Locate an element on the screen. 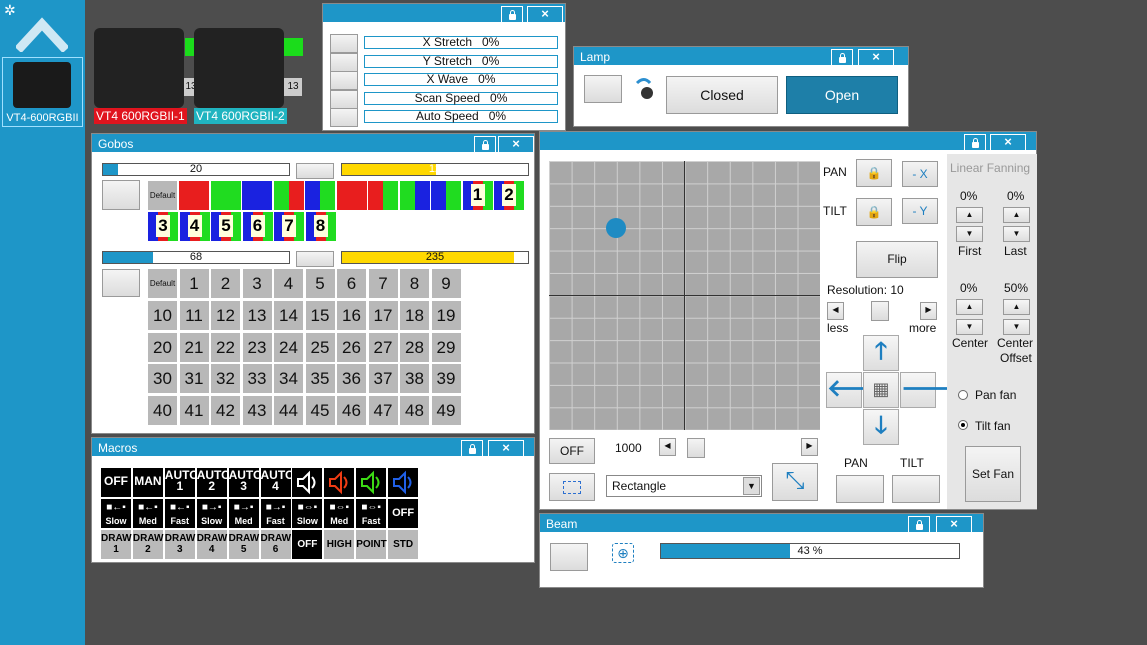  right-arrow-button: 🡒 is located at coordinates (932, 390).